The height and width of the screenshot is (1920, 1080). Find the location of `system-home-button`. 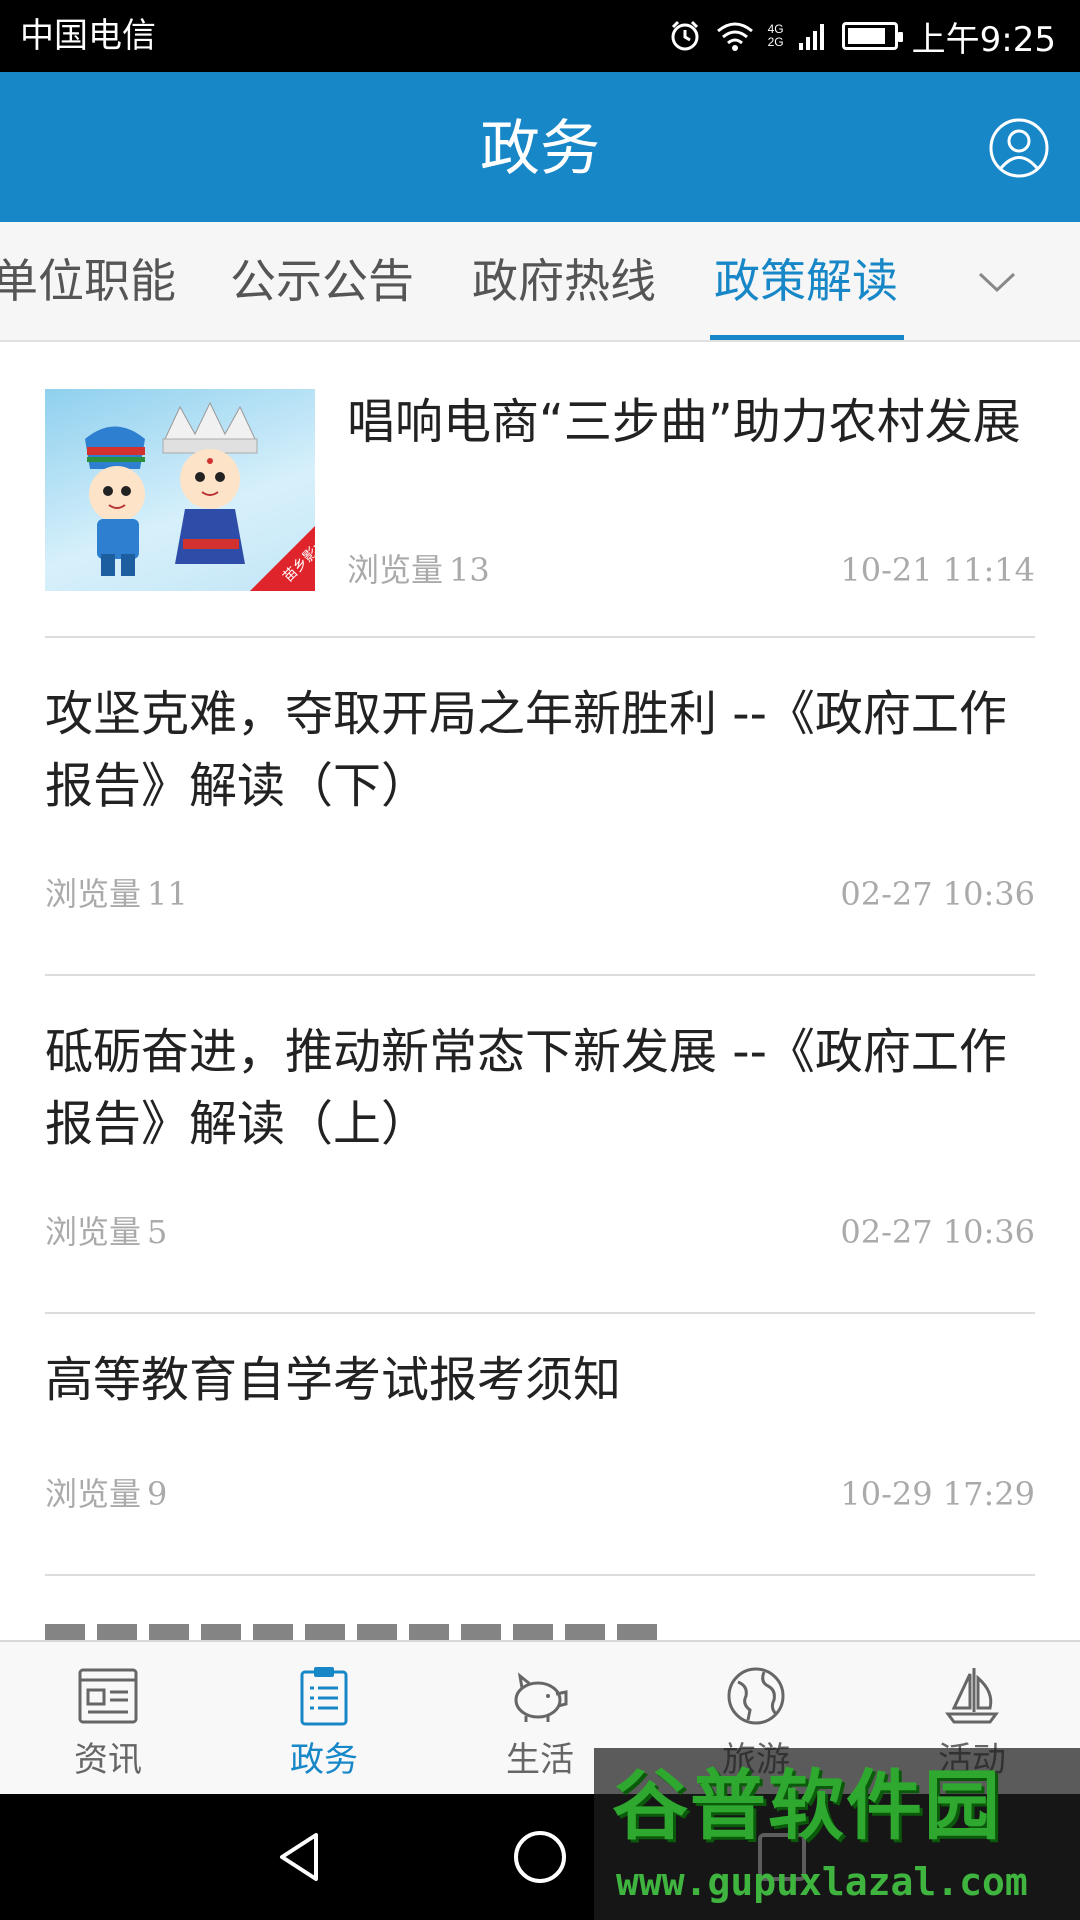

system-home-button is located at coordinates (540, 1857).